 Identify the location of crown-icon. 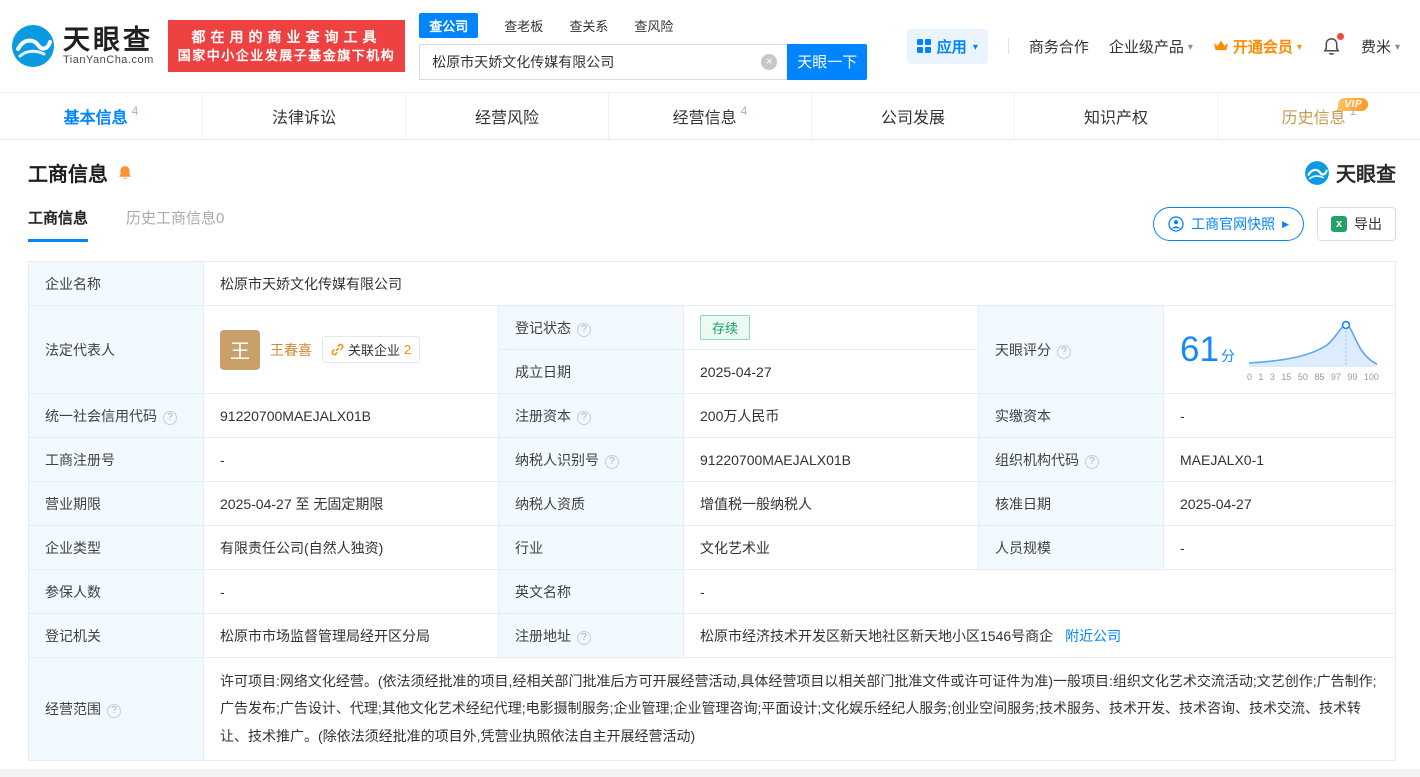
(1220, 45).